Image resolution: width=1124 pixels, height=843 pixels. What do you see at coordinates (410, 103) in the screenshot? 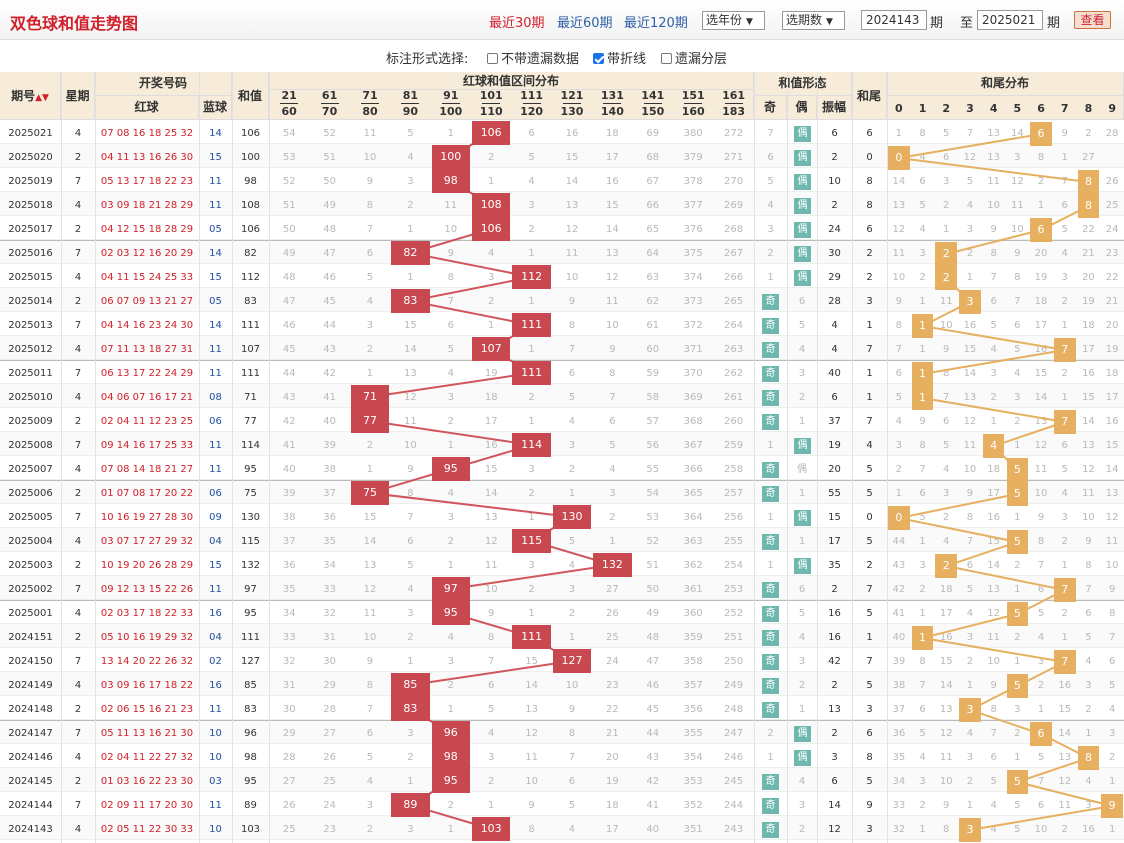
I see `range-col-header: 81 90` at bounding box center [410, 103].